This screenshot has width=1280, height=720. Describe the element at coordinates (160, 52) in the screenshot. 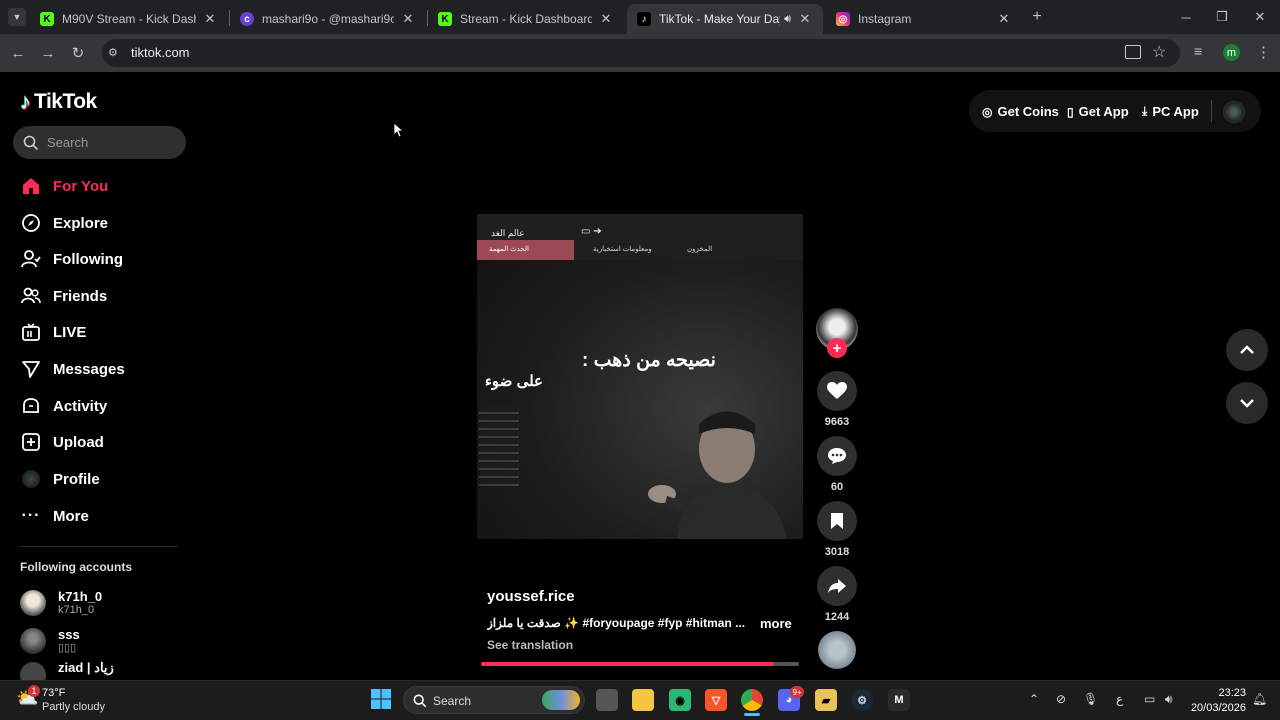

I see `url-text: tiktok.com` at that location.